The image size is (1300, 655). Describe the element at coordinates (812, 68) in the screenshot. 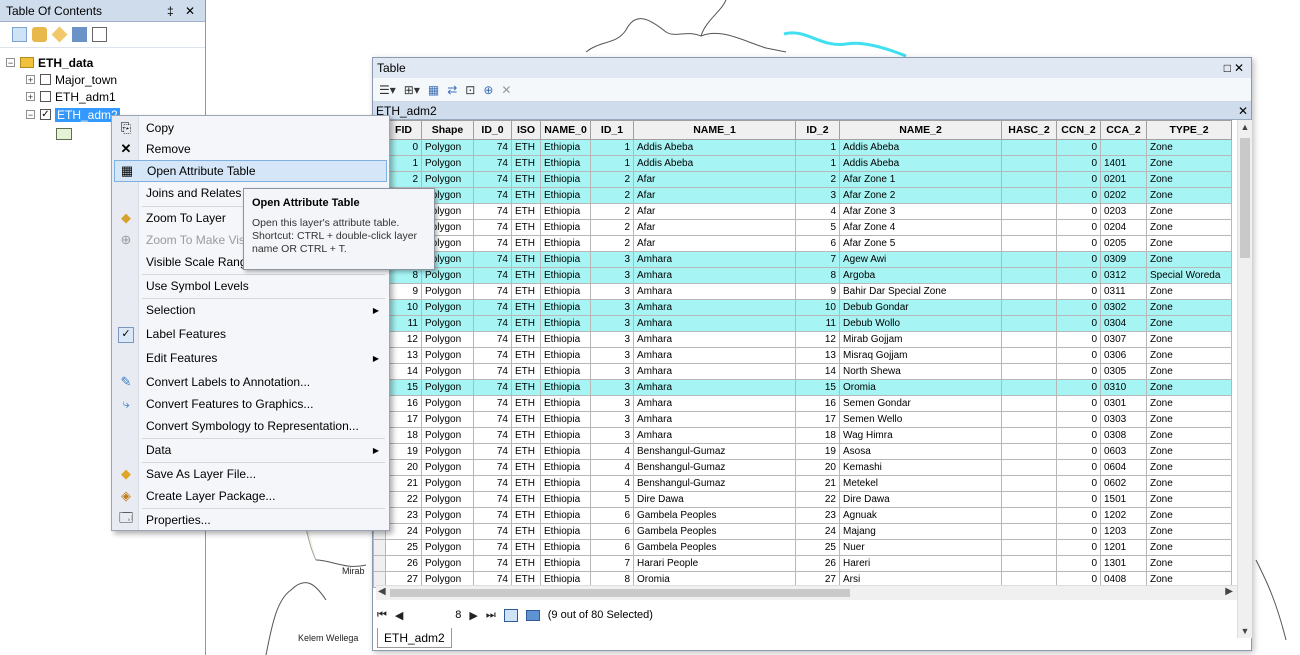

I see `table-window-title-bar: Table □✕` at that location.